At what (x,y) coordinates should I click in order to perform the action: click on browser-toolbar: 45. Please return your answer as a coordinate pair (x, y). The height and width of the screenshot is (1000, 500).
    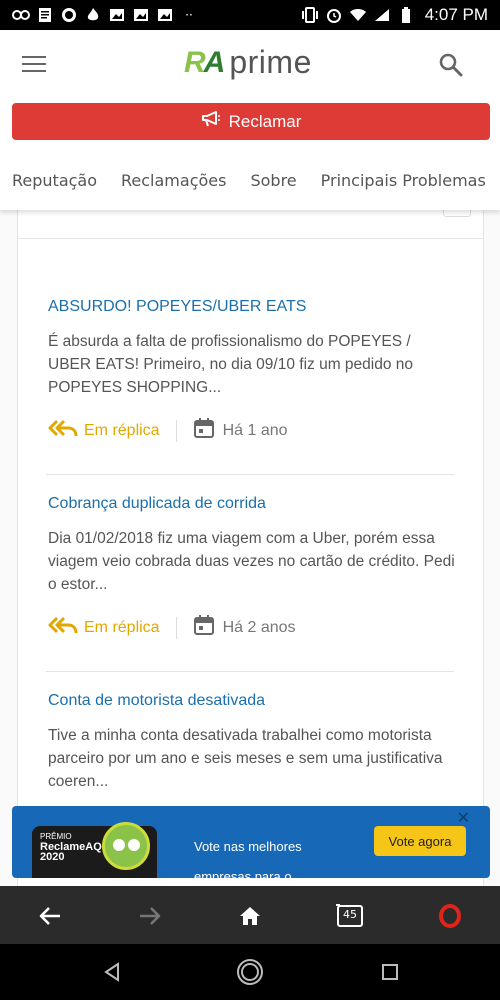
    Looking at the image, I should click on (250, 915).